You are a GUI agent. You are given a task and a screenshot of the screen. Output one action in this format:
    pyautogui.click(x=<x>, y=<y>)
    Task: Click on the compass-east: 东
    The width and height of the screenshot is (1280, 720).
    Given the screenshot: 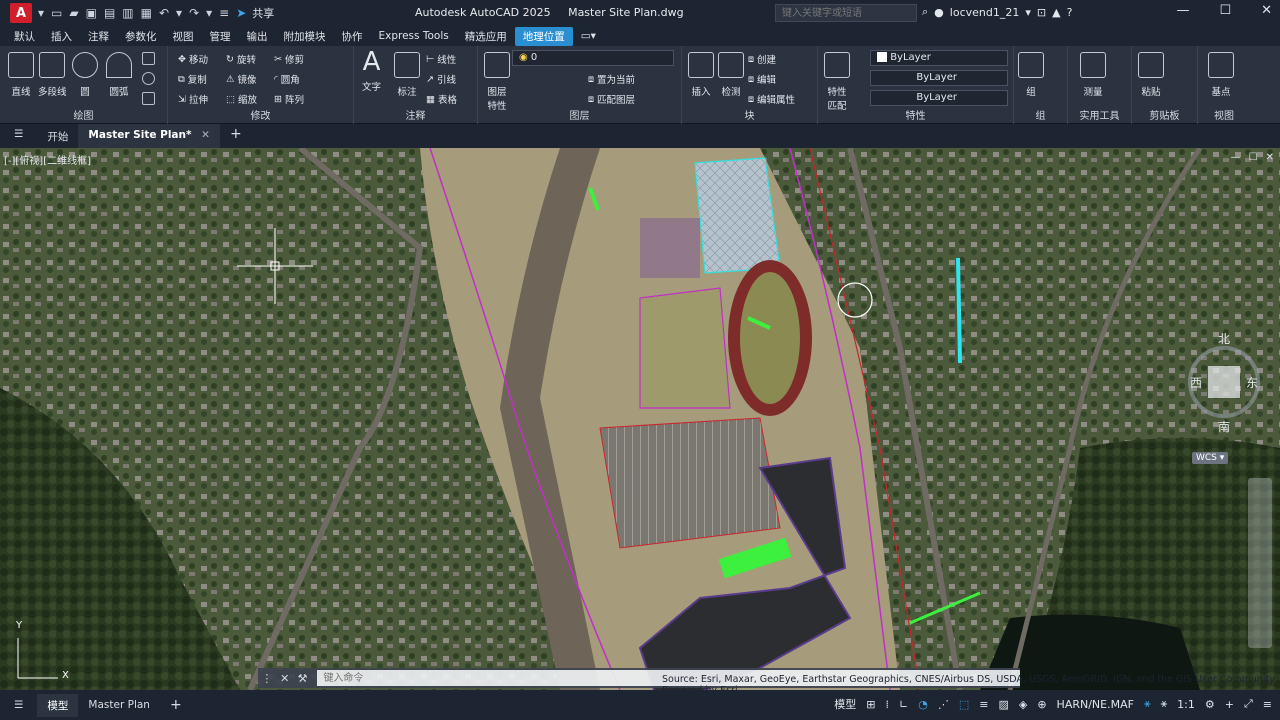 What is the action you would take?
    pyautogui.click(x=1252, y=382)
    